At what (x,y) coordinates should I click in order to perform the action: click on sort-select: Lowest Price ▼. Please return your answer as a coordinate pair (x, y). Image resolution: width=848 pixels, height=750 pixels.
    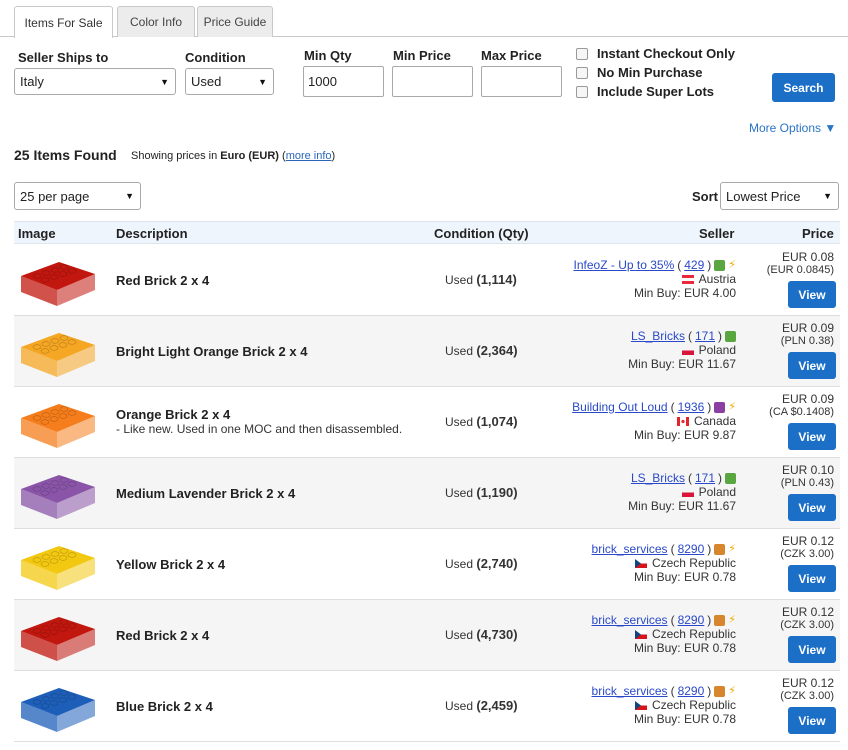
    Looking at the image, I should click on (779, 196).